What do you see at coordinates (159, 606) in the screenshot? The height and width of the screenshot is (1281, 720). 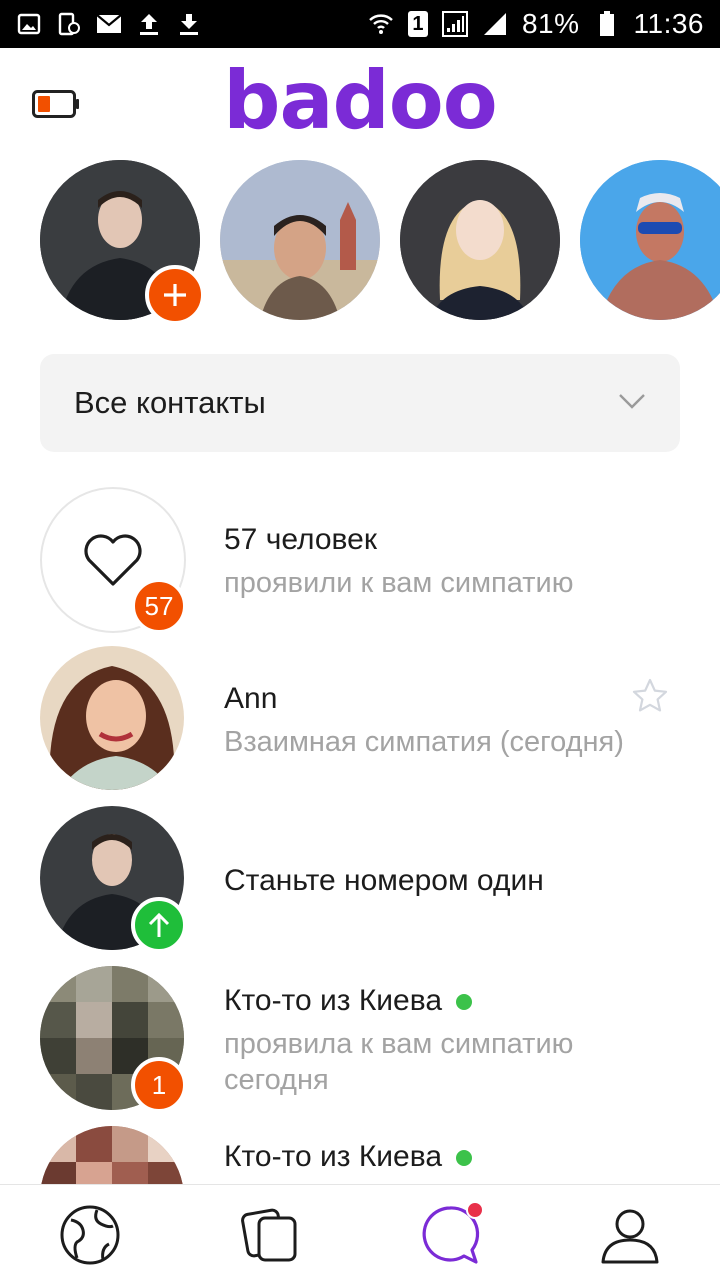 I see `likes-count-badge: 57` at bounding box center [159, 606].